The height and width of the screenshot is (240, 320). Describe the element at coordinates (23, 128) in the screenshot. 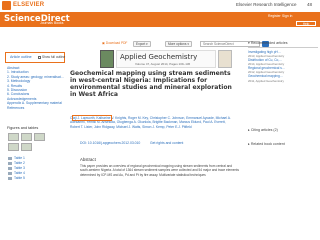

I see `figures-tables-heading: Figures and tables` at that location.